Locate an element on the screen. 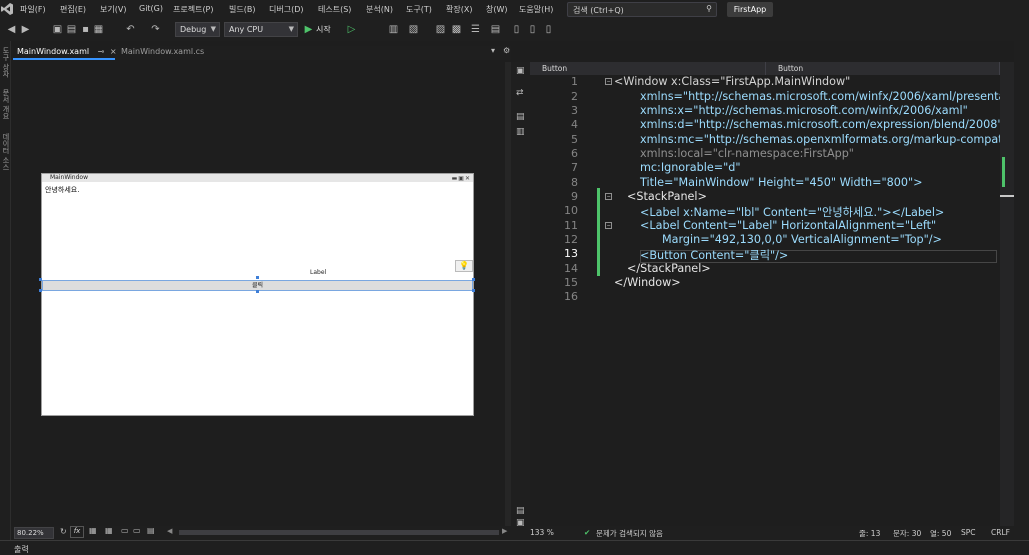  save-icon: ▪ is located at coordinates (85, 29).